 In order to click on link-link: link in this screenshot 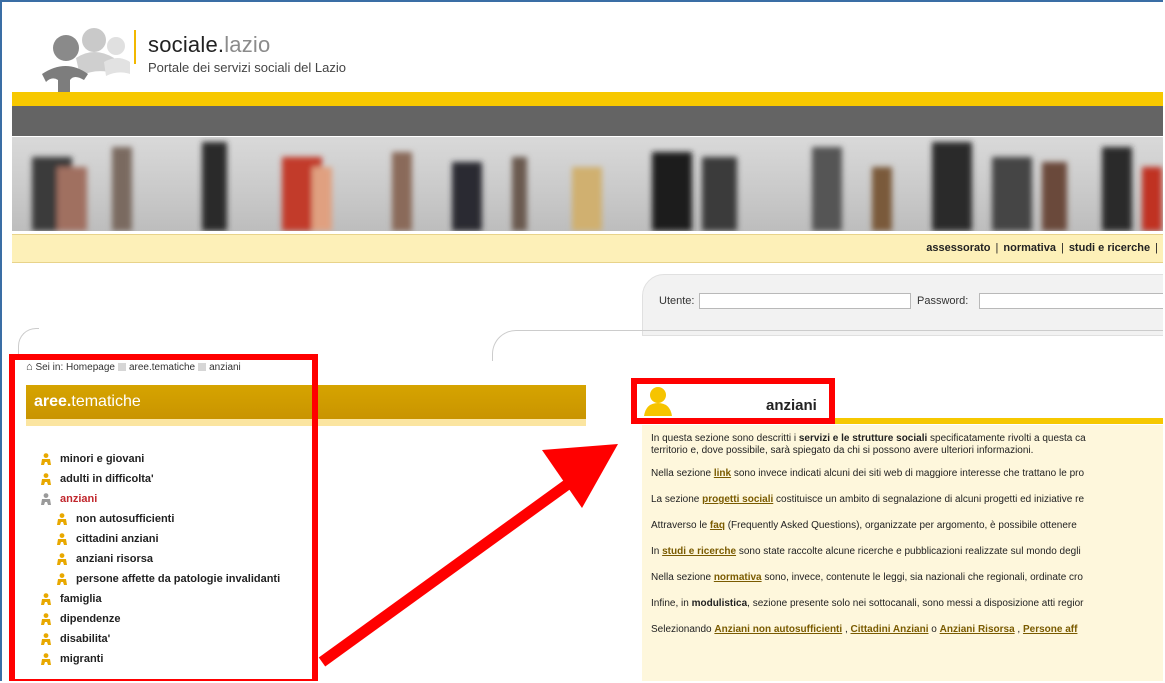, I will do `click(722, 473)`.